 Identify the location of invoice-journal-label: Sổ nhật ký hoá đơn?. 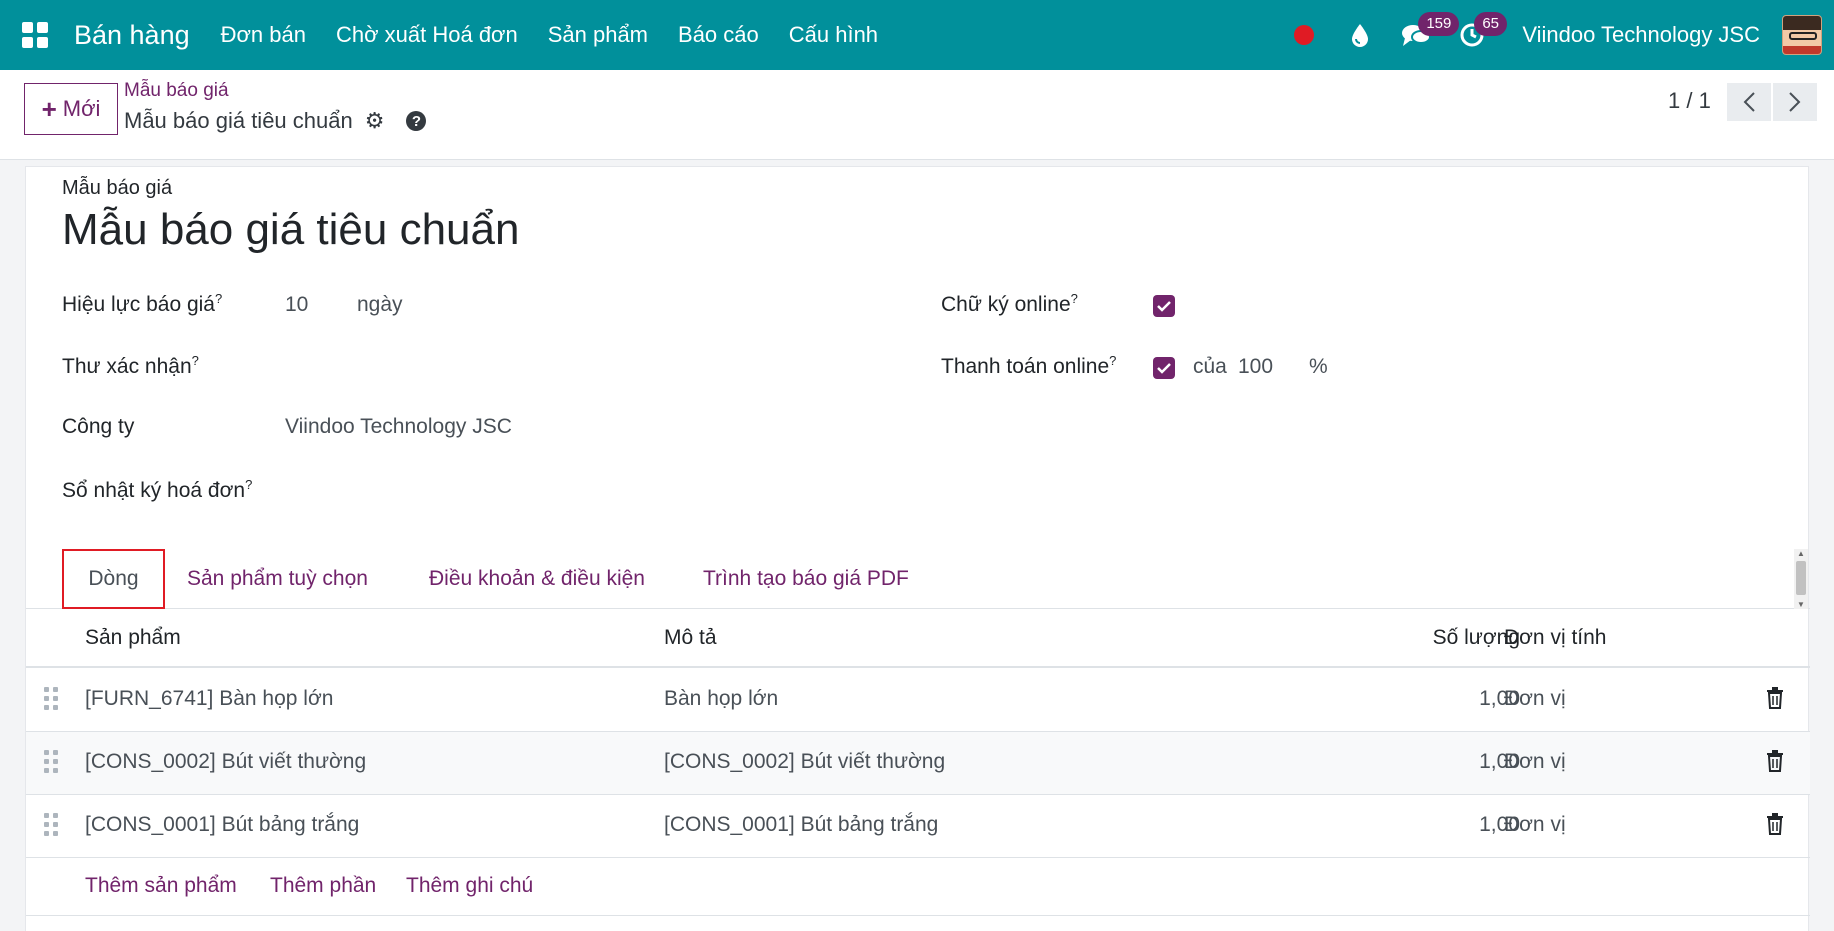
(157, 489).